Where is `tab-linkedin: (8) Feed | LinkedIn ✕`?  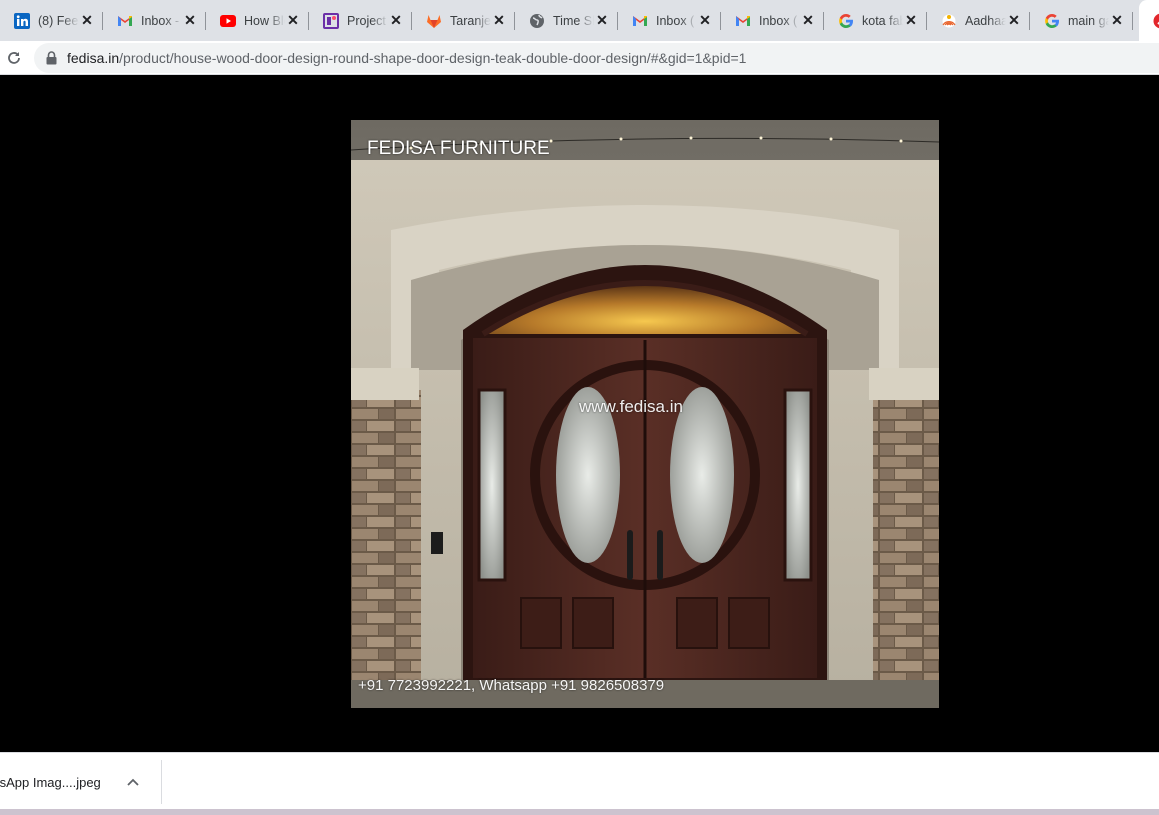 tab-linkedin: (8) Feed | LinkedIn ✕ is located at coordinates (51, 20).